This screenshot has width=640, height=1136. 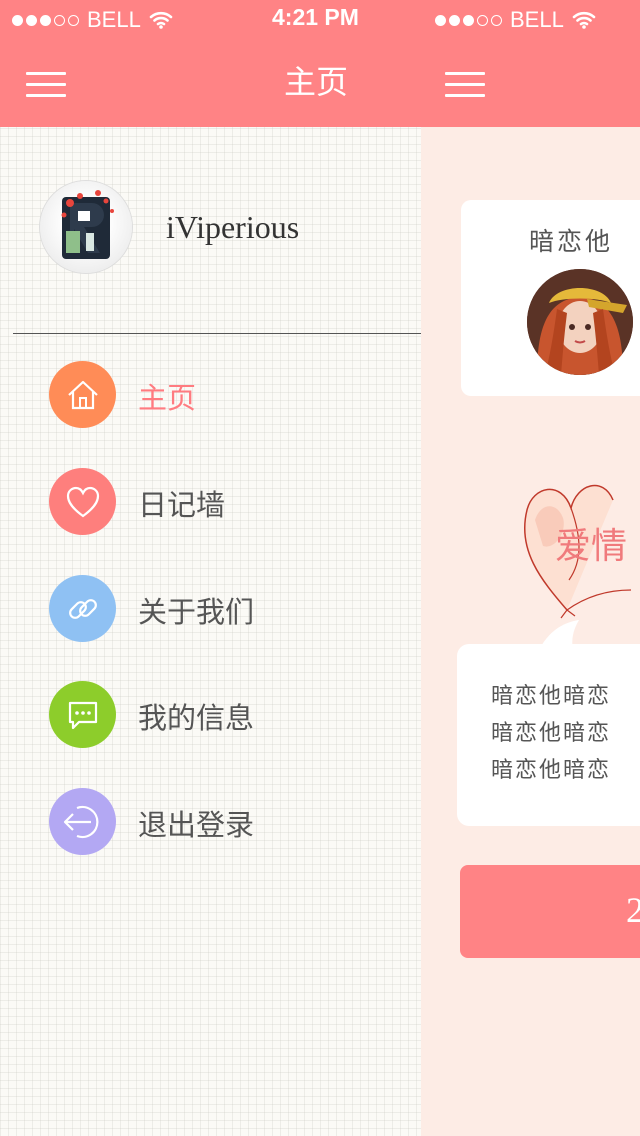 What do you see at coordinates (591, 546) in the screenshot?
I see `love-text: 爱情` at bounding box center [591, 546].